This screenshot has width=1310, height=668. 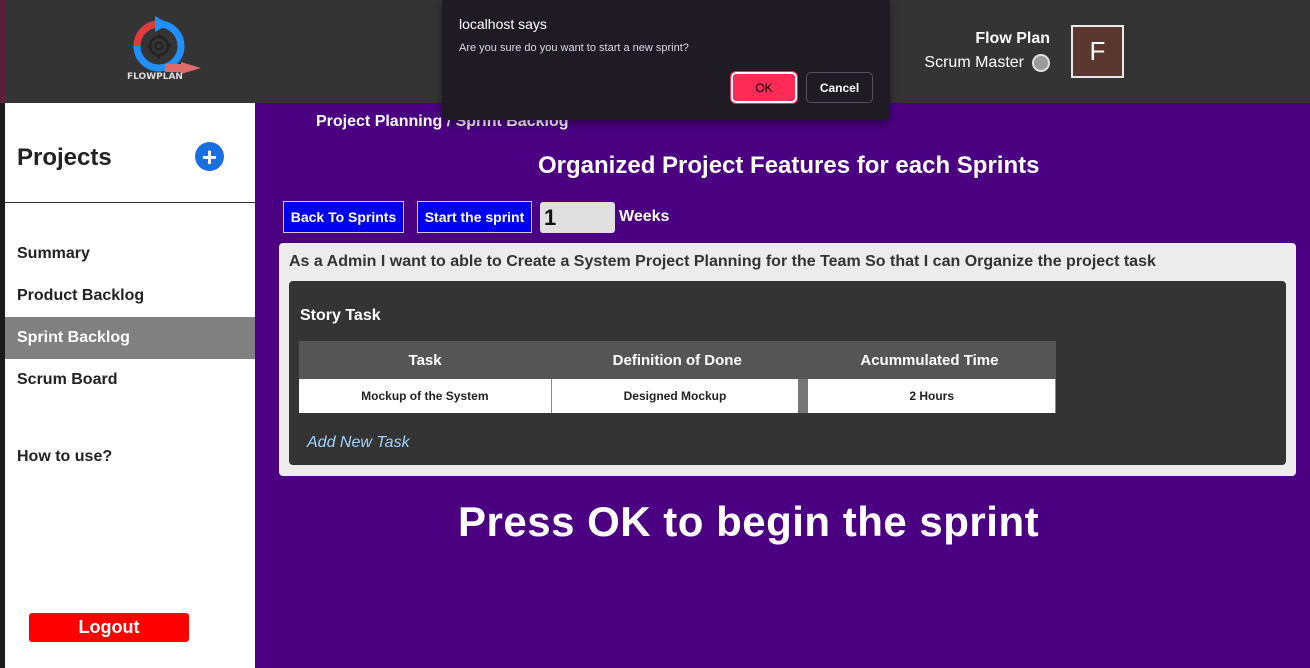 I want to click on dialog-ok-button: OK, so click(x=764, y=87).